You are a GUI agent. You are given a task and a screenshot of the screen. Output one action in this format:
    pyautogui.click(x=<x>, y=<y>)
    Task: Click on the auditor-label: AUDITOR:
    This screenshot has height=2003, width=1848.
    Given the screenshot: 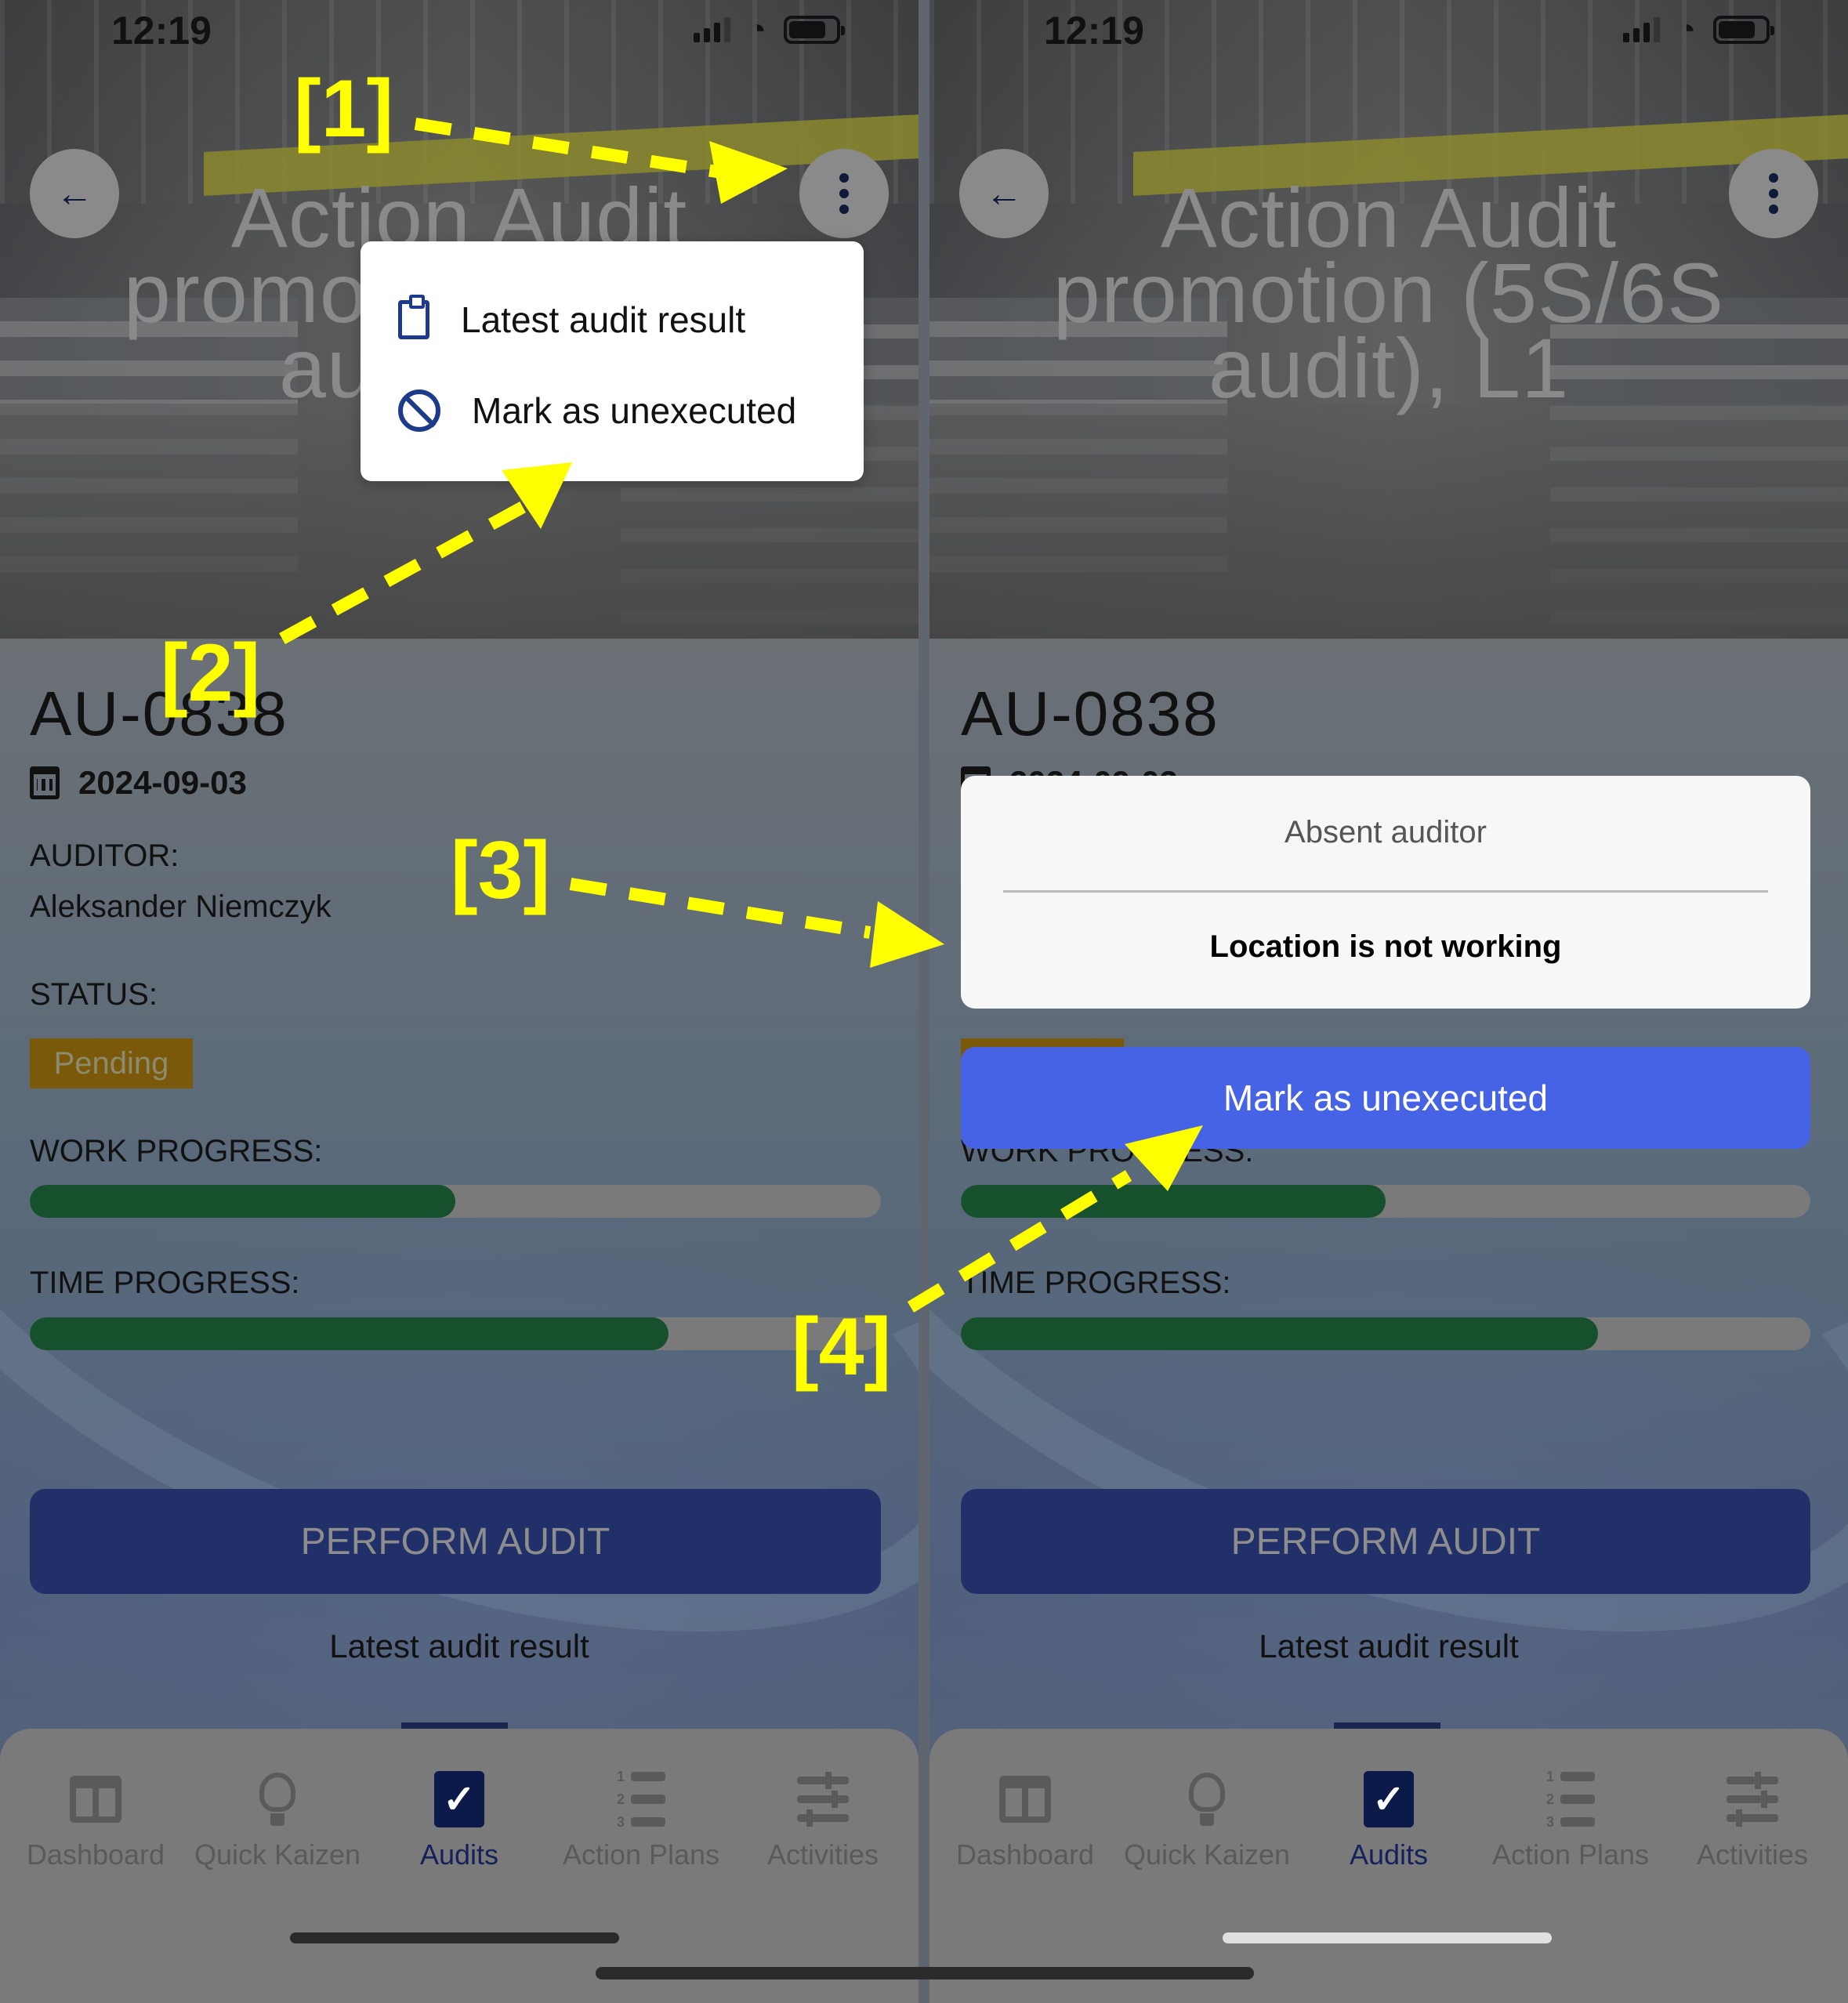 What is the action you would take?
    pyautogui.click(x=105, y=856)
    